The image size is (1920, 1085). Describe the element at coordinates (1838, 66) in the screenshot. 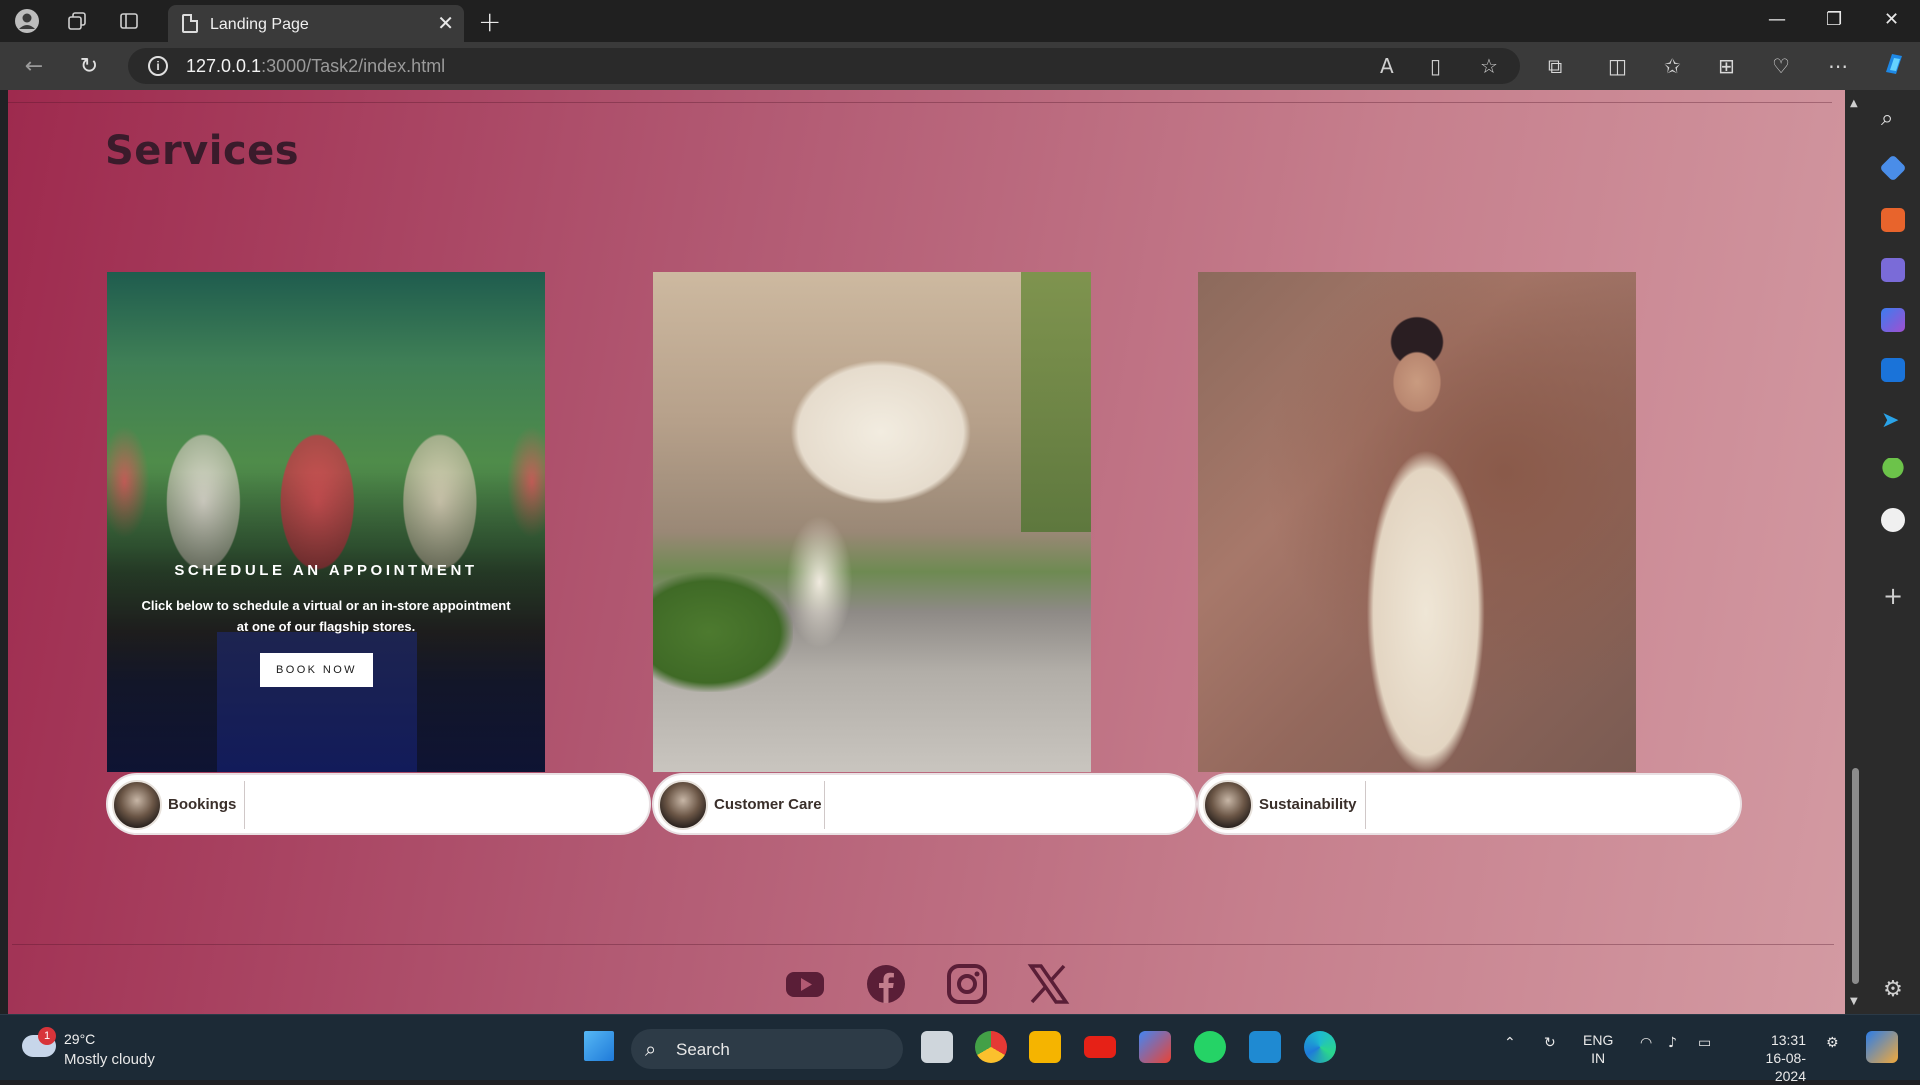

I see `more-options-icon: ⋯` at that location.